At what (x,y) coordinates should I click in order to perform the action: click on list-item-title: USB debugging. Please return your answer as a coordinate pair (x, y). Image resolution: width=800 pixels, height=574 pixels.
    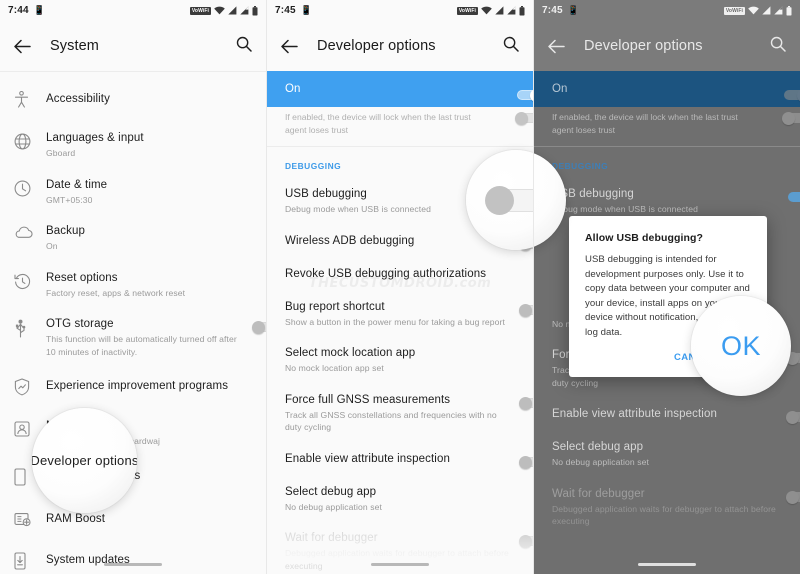
    Looking at the image, I should click on (593, 194).